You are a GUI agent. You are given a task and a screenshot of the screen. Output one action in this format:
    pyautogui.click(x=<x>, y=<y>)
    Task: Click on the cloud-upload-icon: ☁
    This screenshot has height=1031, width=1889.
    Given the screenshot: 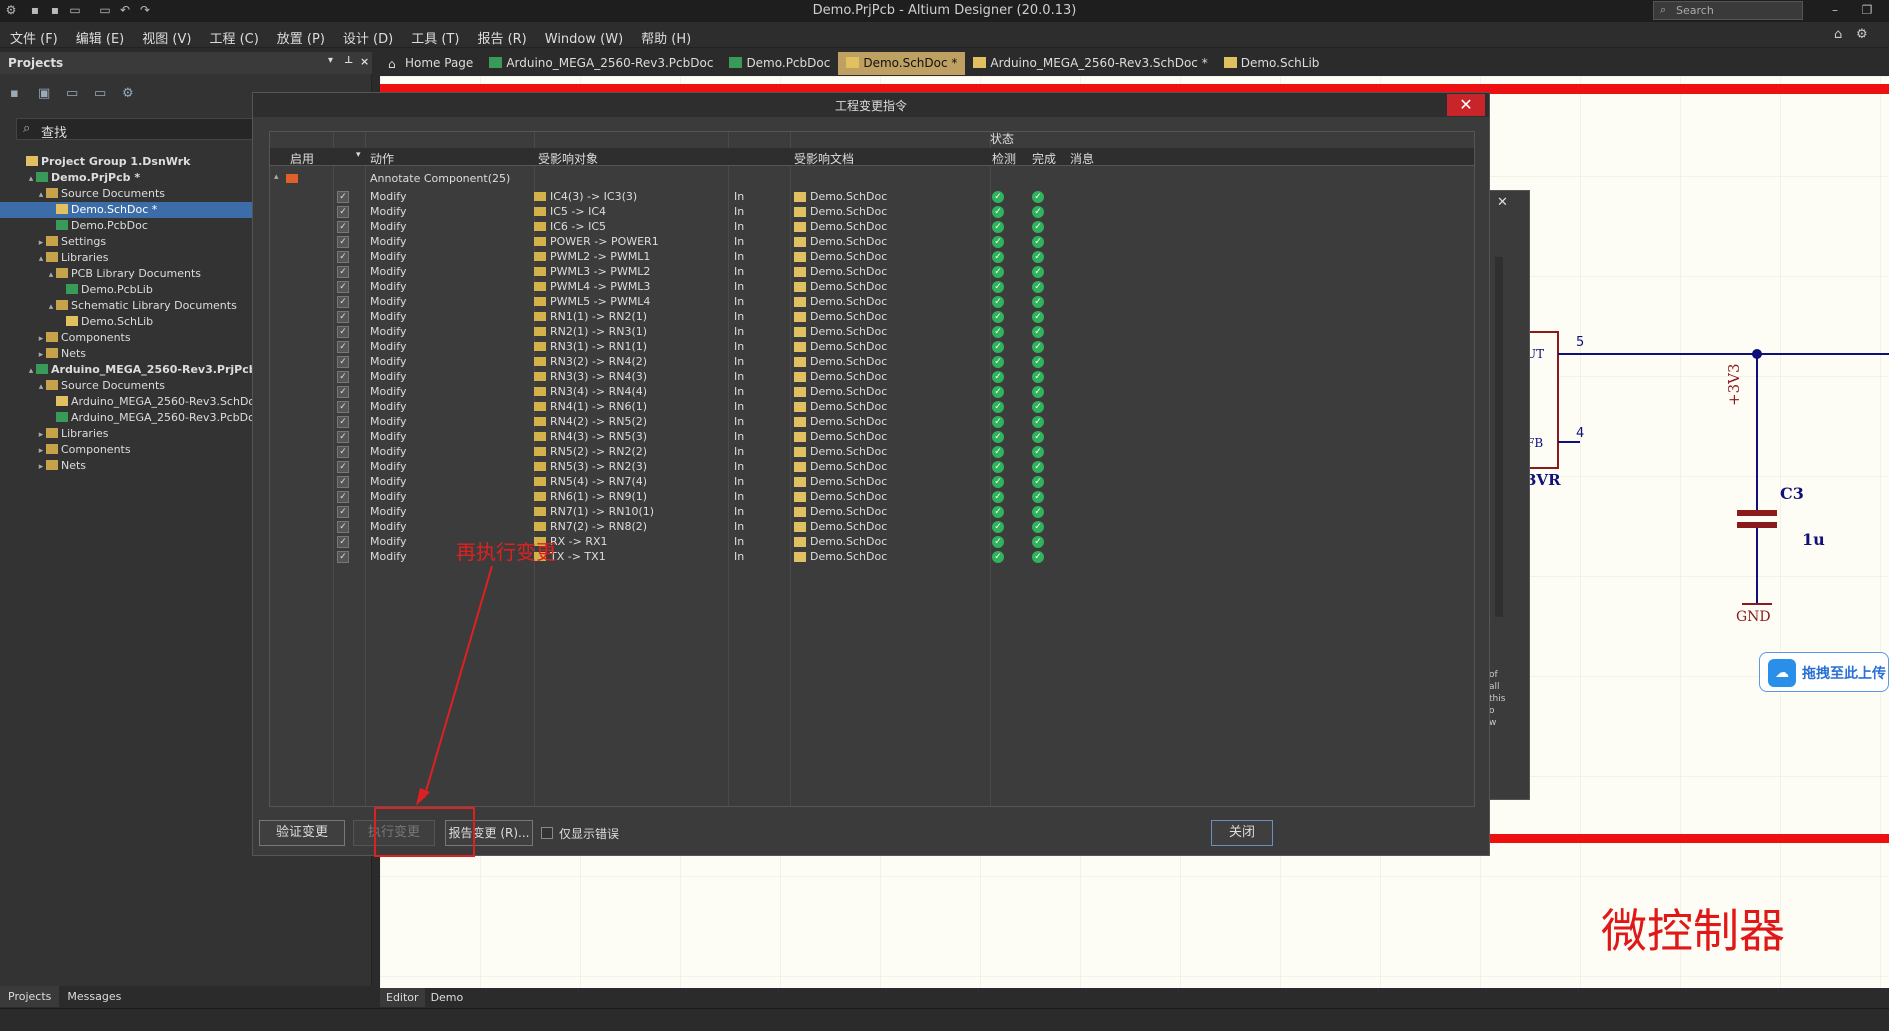 What is the action you would take?
    pyautogui.click(x=1782, y=673)
    